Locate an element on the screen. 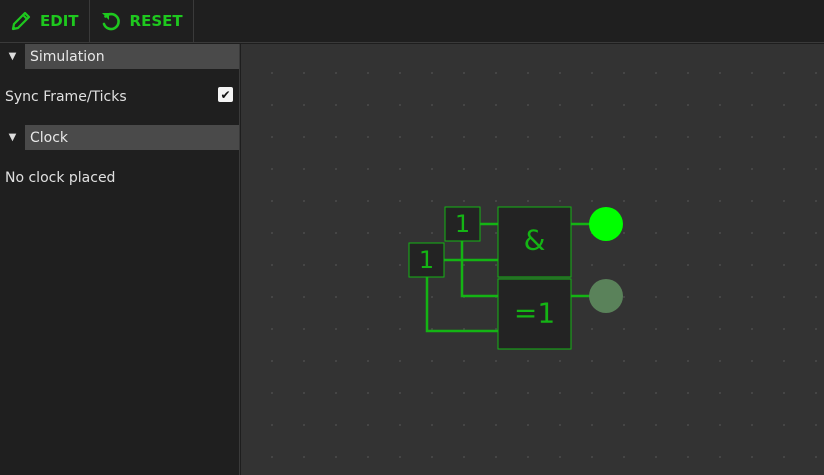 This screenshot has width=824, height=475. toolbar: EDIT RESET is located at coordinates (412, 21).